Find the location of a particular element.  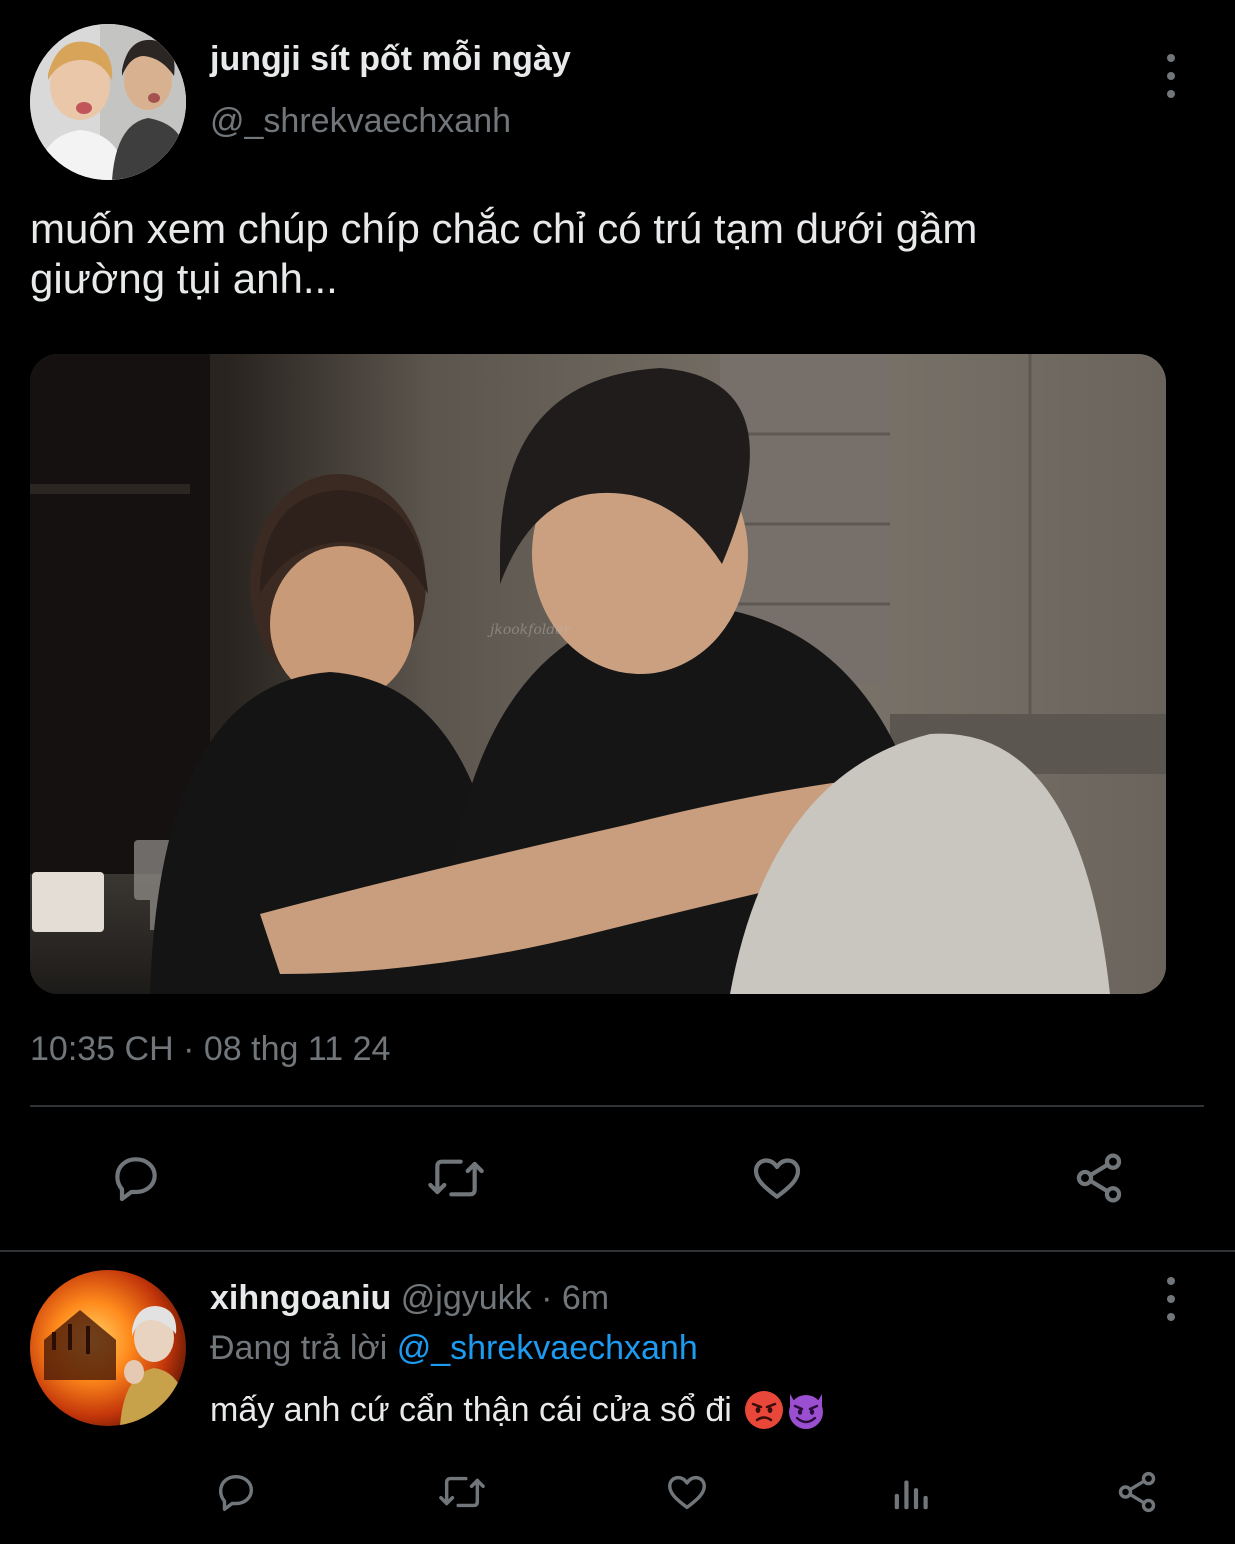

tweet-timestamp: 10:35 CH · 08 thg 11 24 is located at coordinates (210, 1049).